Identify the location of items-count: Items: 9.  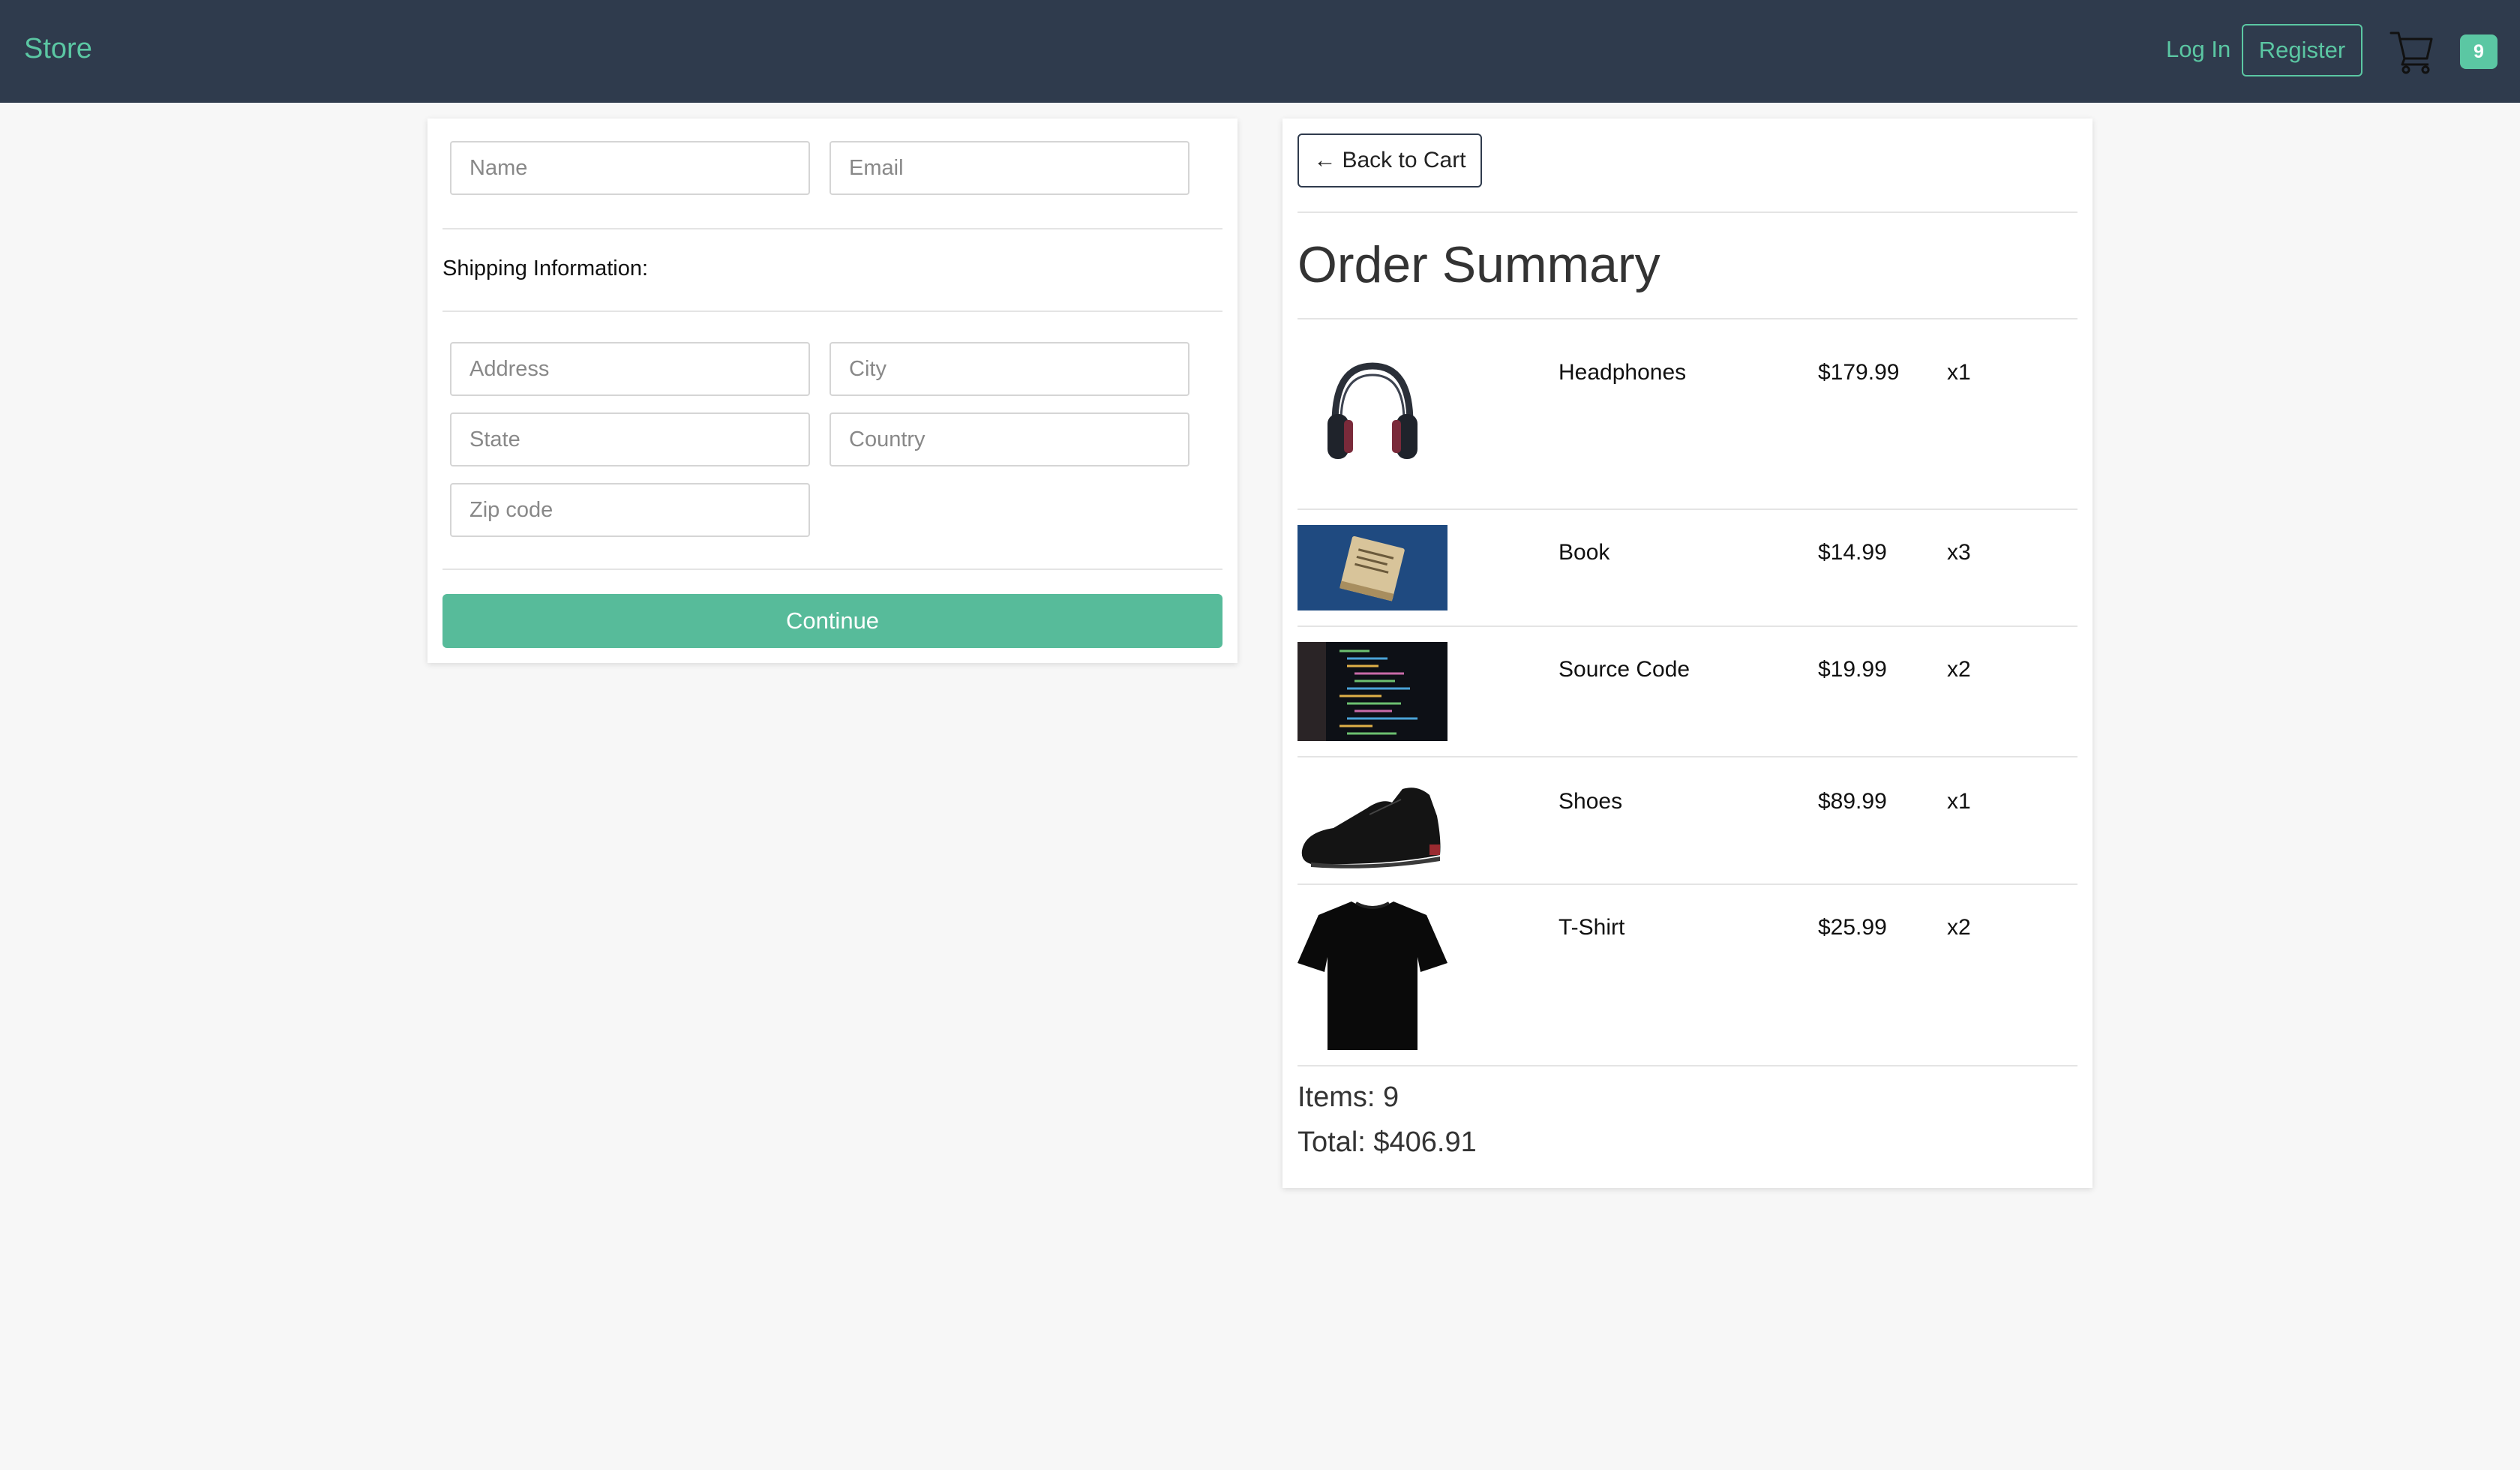
(1349, 1097).